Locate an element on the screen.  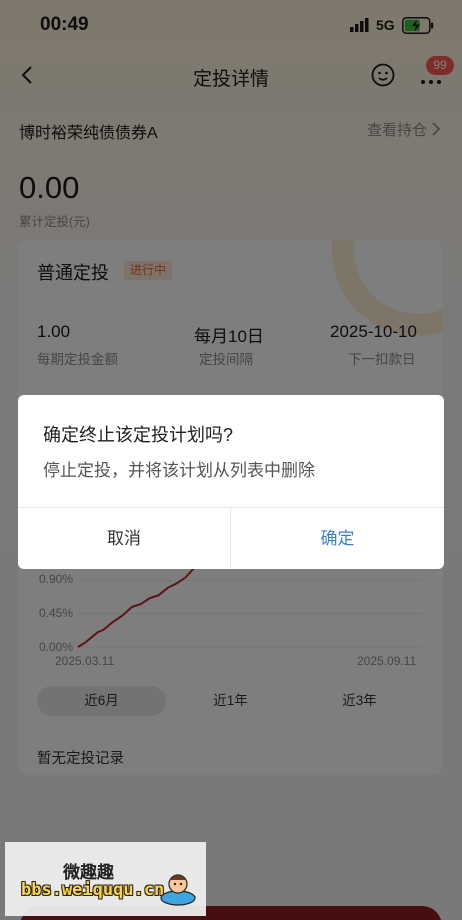
confirm-button: 确定 is located at coordinates (337, 538).